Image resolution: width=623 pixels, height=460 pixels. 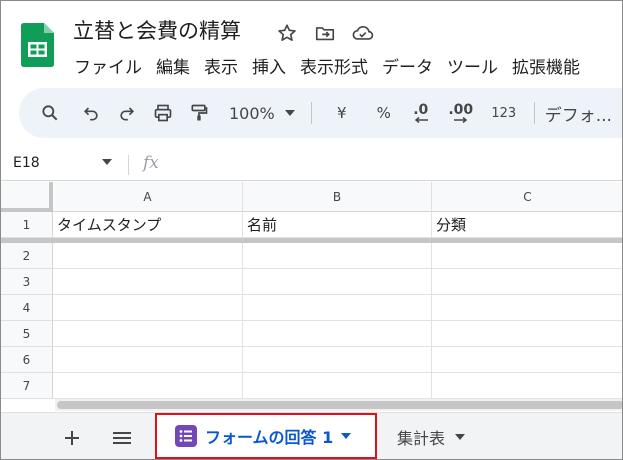 I want to click on cell-c6, so click(x=527, y=360).